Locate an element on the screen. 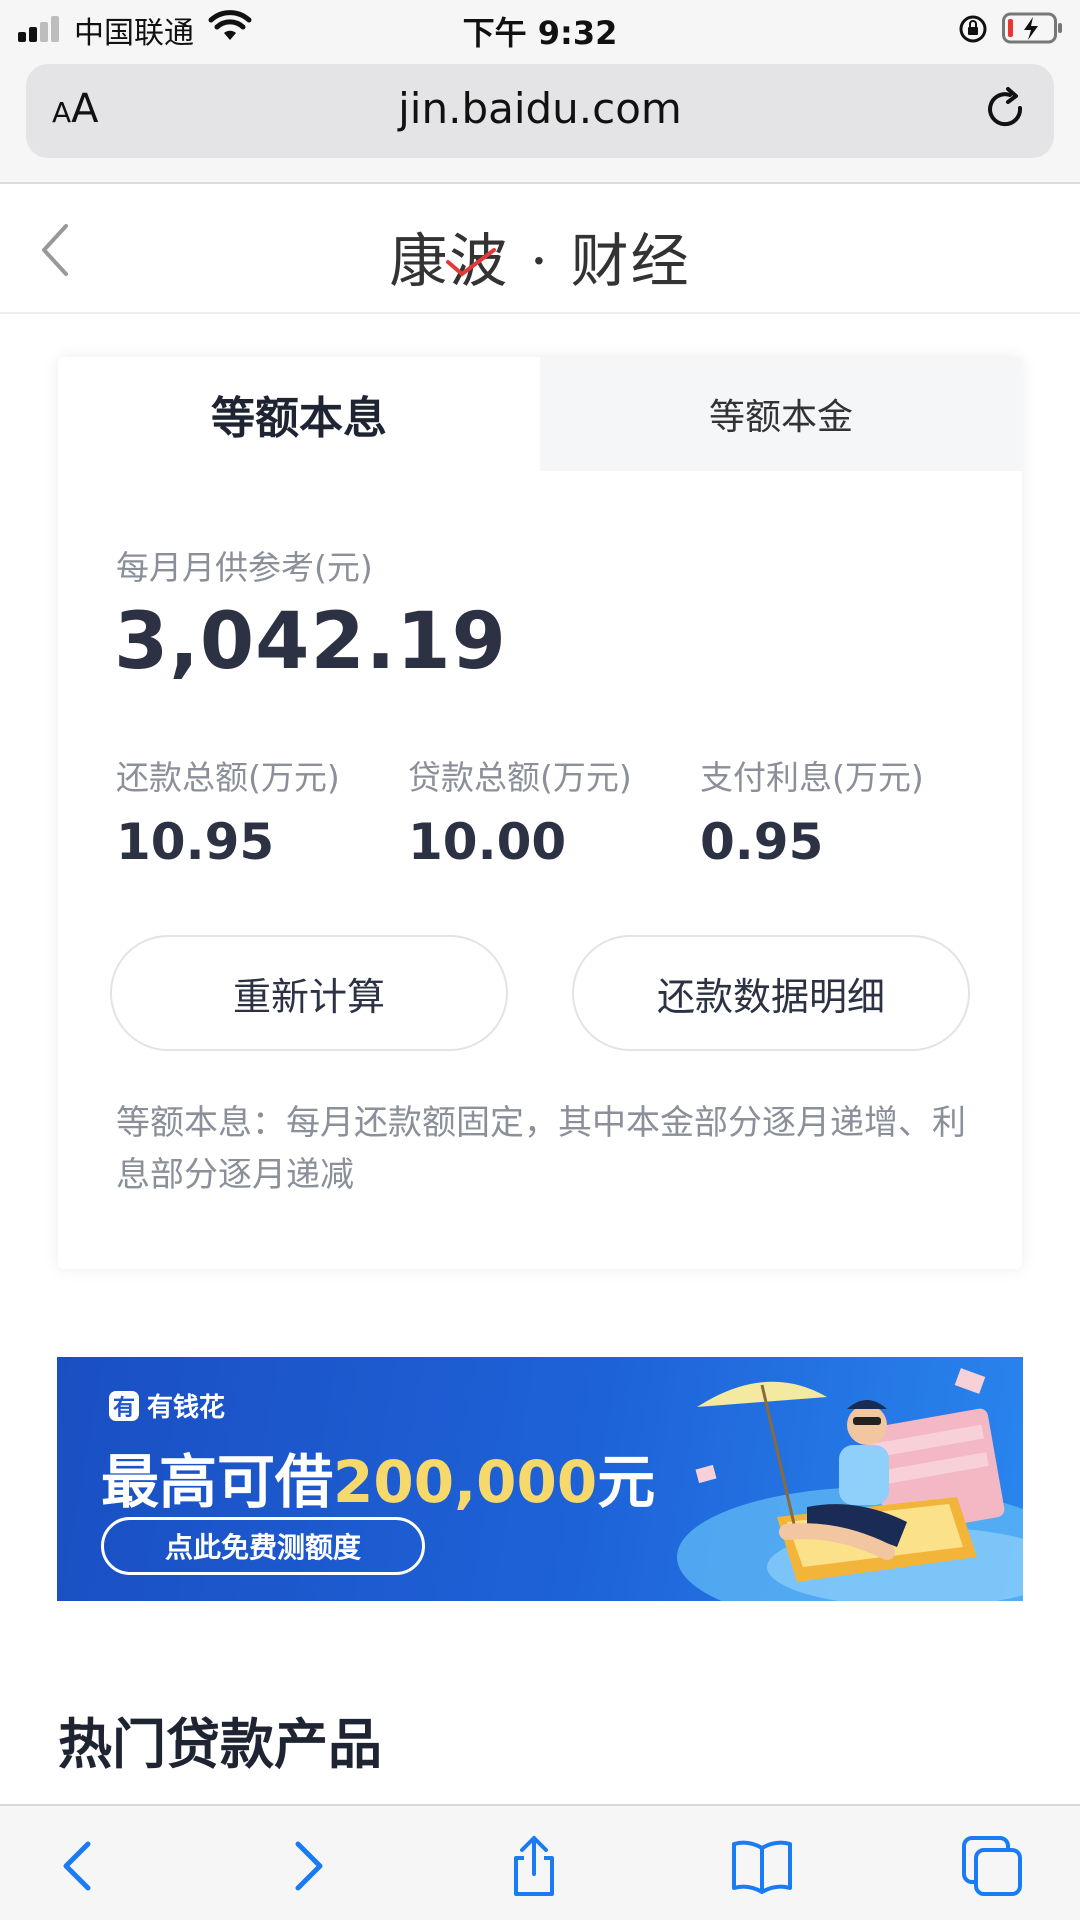 This screenshot has width=1080, height=1920. stat-interest-paid: 支付利息(万元) 0.95 is located at coordinates (850, 811).